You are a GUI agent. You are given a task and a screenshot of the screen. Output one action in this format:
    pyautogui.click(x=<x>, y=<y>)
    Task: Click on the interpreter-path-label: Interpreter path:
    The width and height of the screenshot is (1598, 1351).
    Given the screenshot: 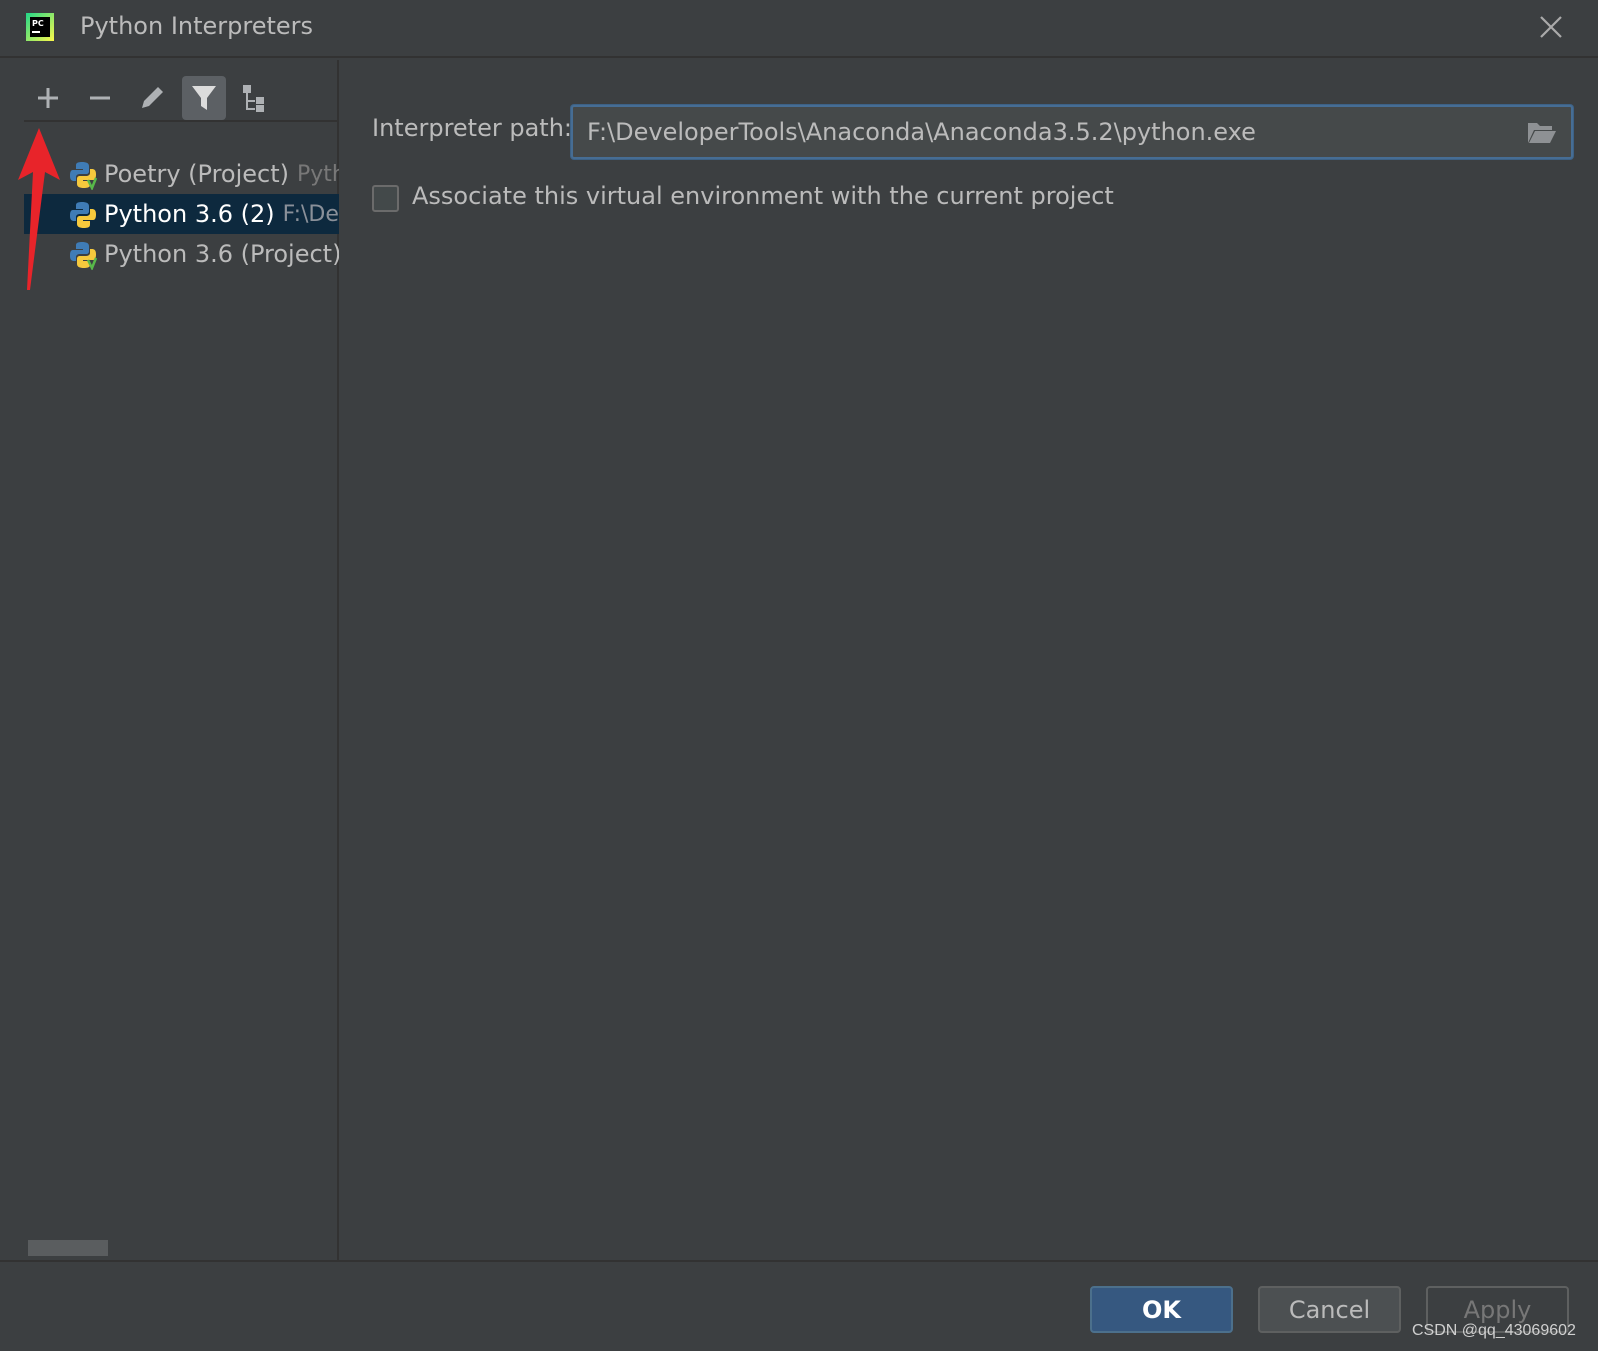 What is the action you would take?
    pyautogui.click(x=472, y=128)
    